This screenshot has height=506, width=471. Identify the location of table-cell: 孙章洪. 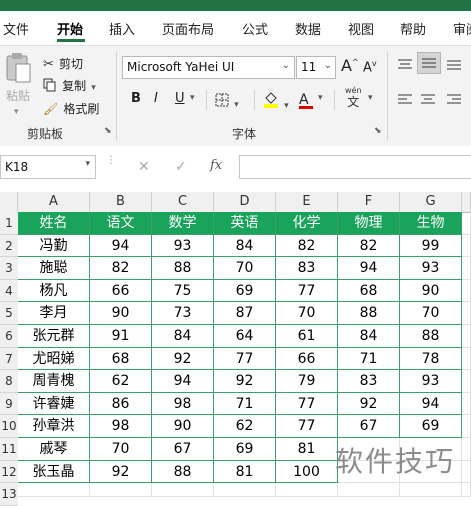
(54, 426).